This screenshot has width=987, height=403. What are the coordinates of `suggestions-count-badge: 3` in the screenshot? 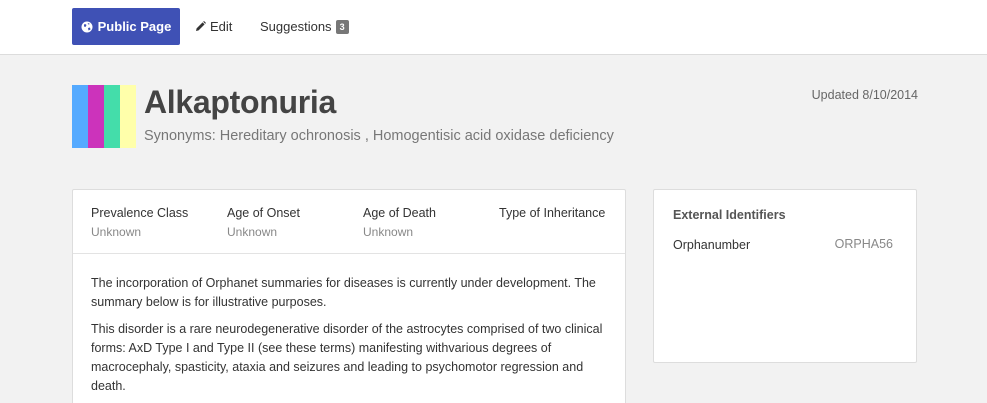 It's located at (342, 26).